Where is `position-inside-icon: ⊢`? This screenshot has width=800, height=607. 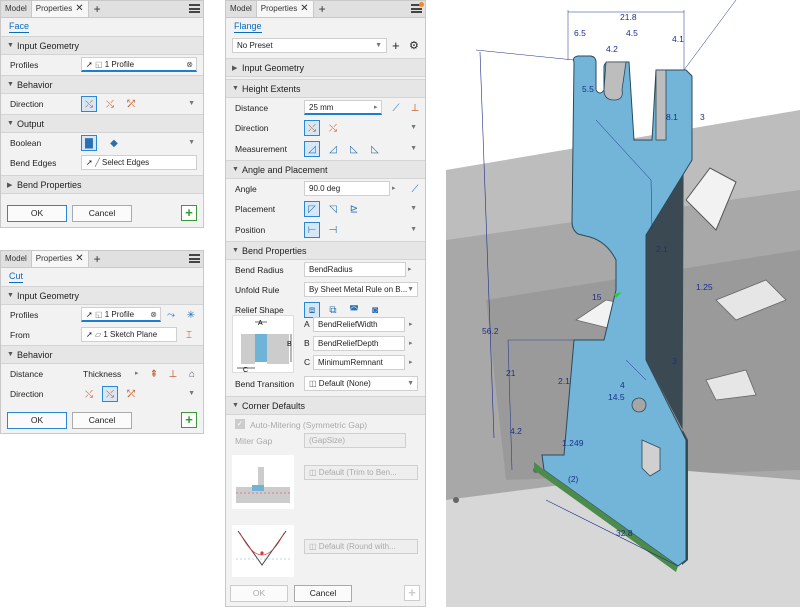
position-inside-icon: ⊢ is located at coordinates (312, 230).